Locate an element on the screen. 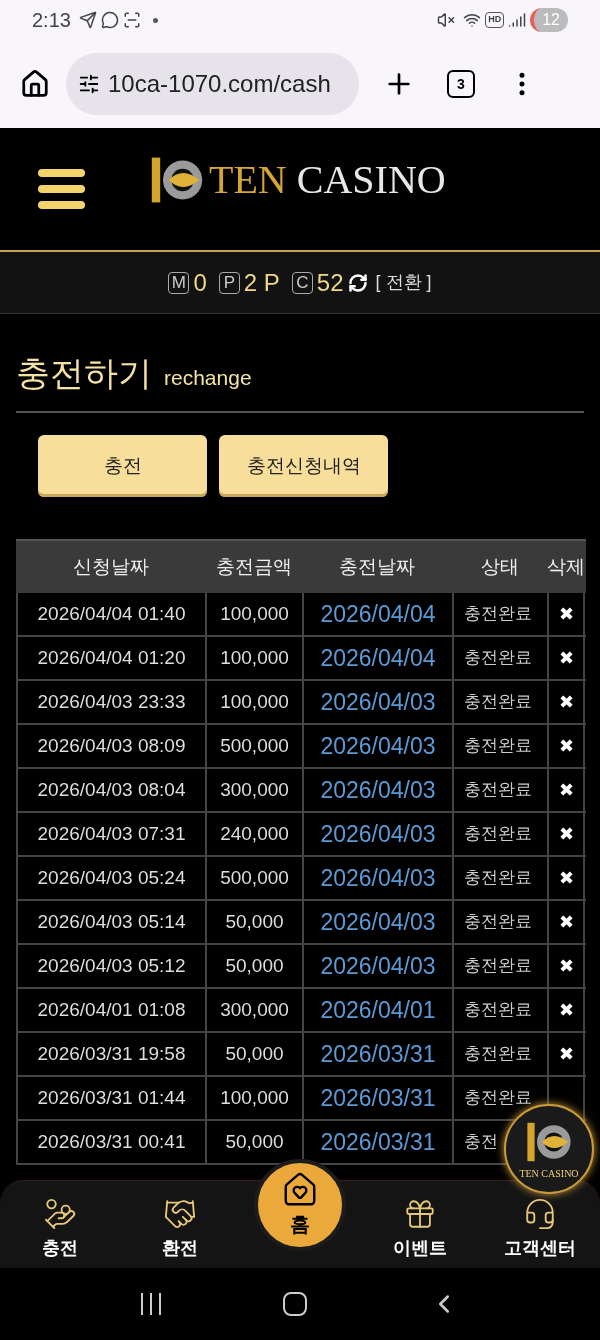 This screenshot has width=600, height=1340. table-cell: 2026/04/04 01:20 is located at coordinates (110, 658).